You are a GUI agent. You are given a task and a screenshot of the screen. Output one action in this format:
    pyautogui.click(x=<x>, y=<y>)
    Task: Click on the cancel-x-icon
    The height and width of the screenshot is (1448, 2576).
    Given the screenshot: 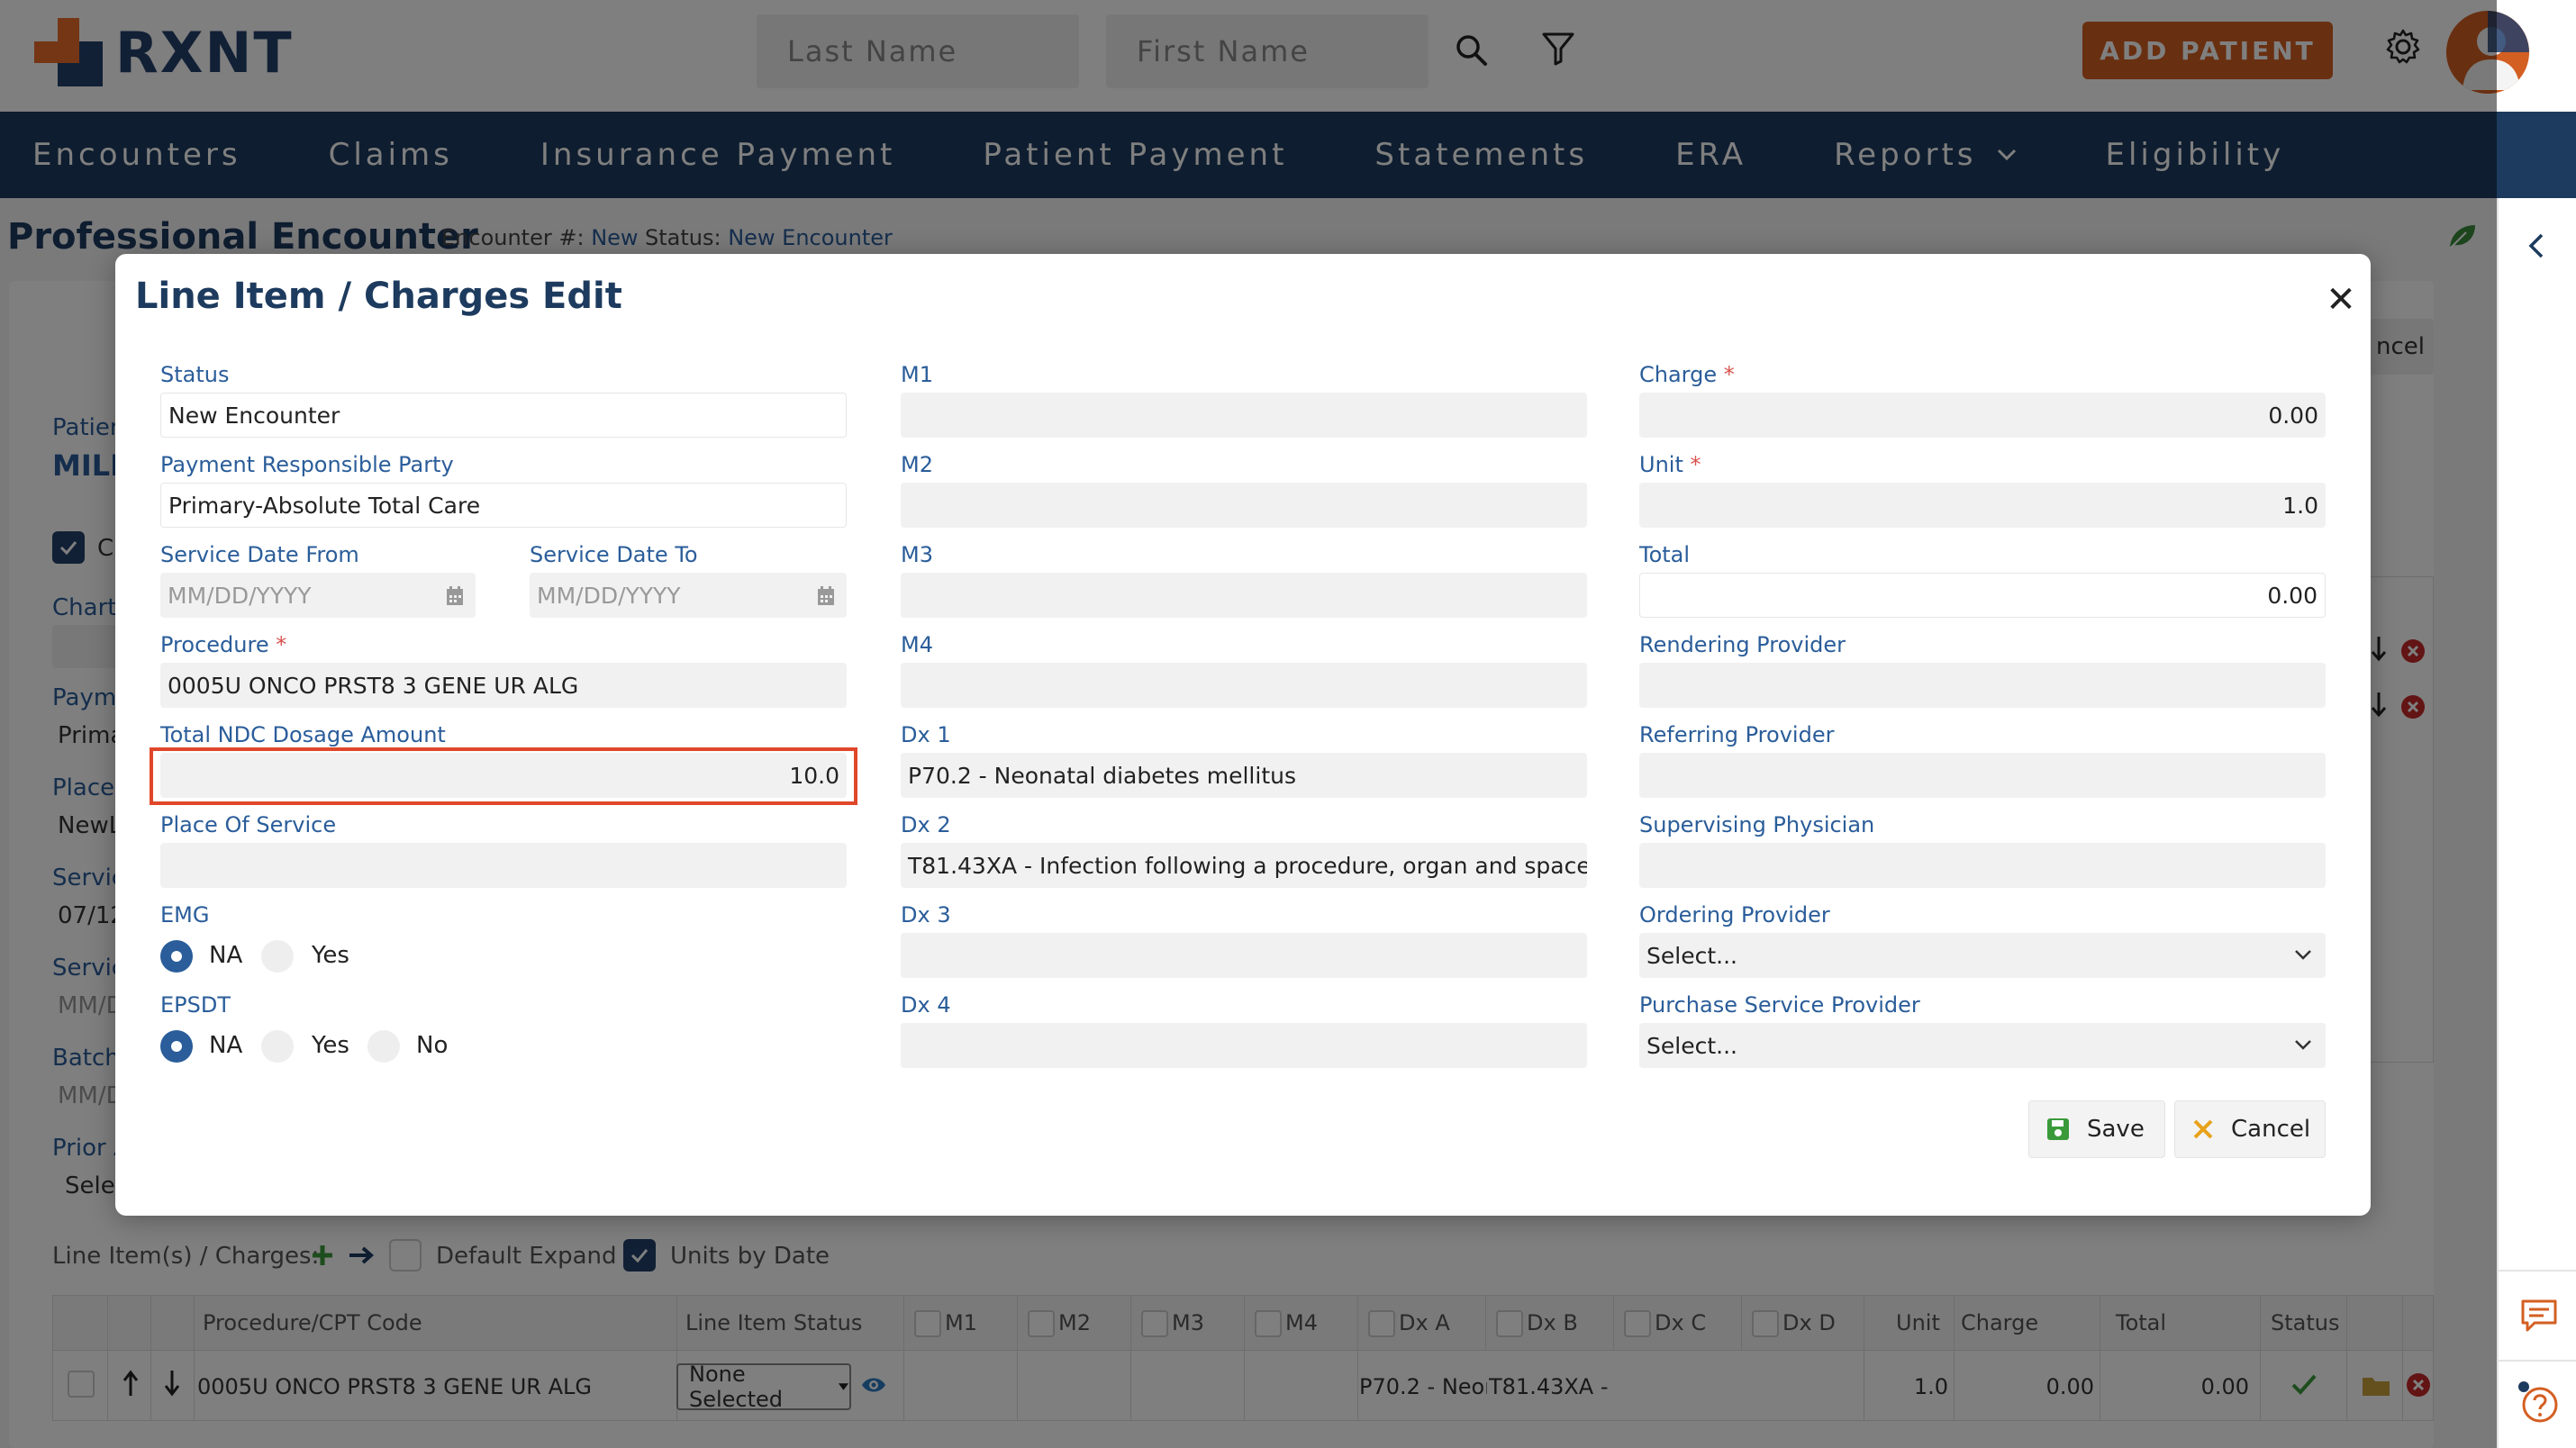 What is the action you would take?
    pyautogui.click(x=2203, y=1129)
    